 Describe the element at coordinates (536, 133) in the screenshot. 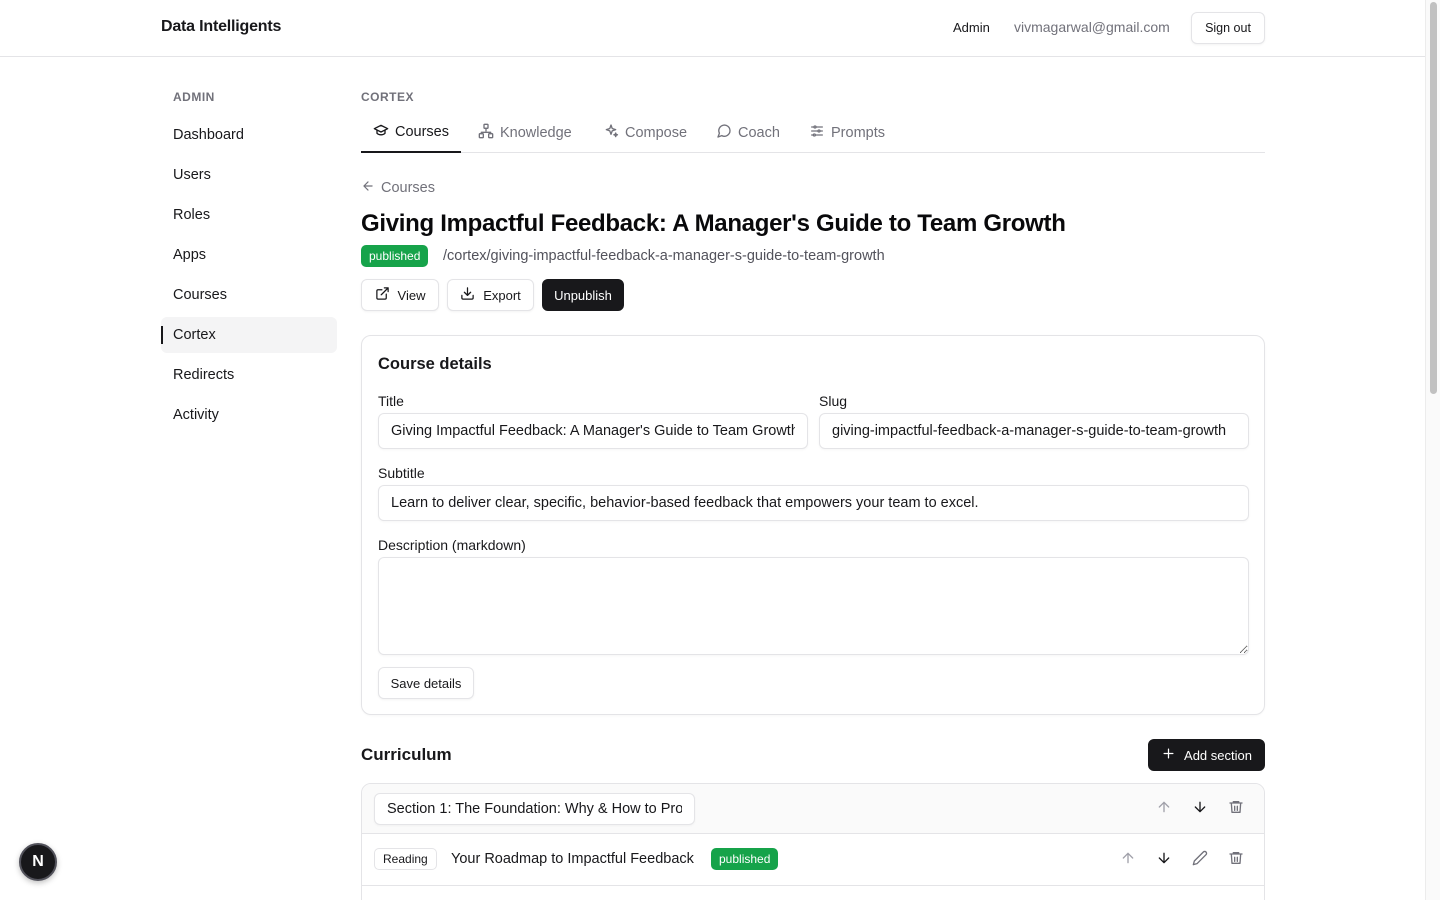

I see `tab-label: Knowledge` at that location.